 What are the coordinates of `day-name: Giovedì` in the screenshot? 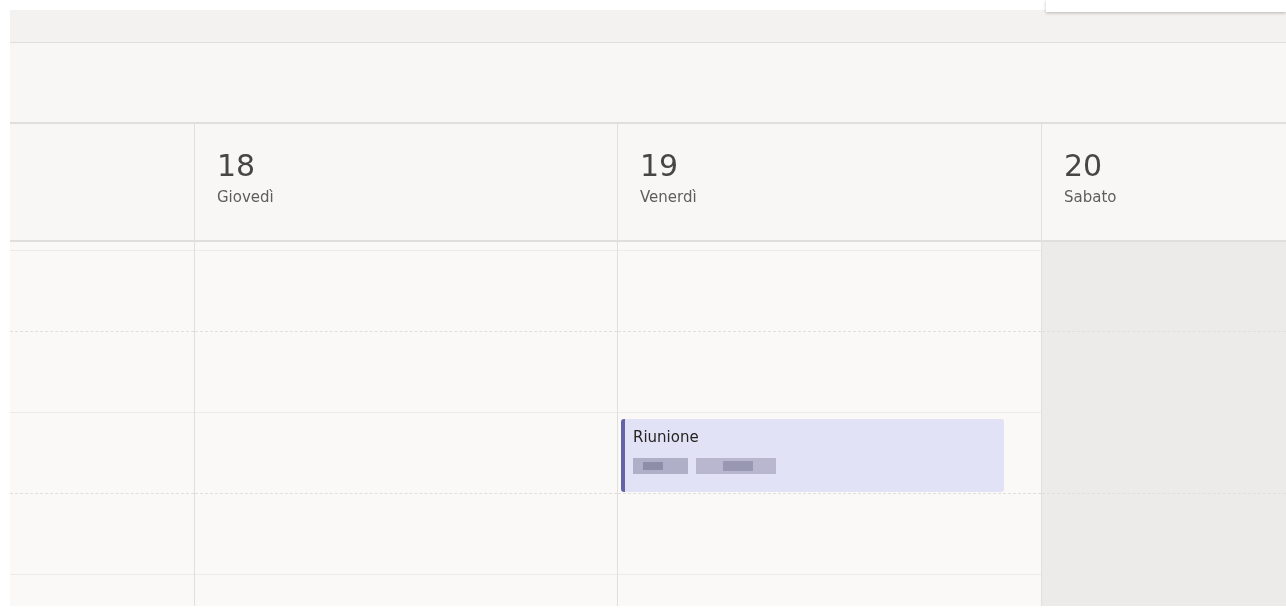 It's located at (246, 197).